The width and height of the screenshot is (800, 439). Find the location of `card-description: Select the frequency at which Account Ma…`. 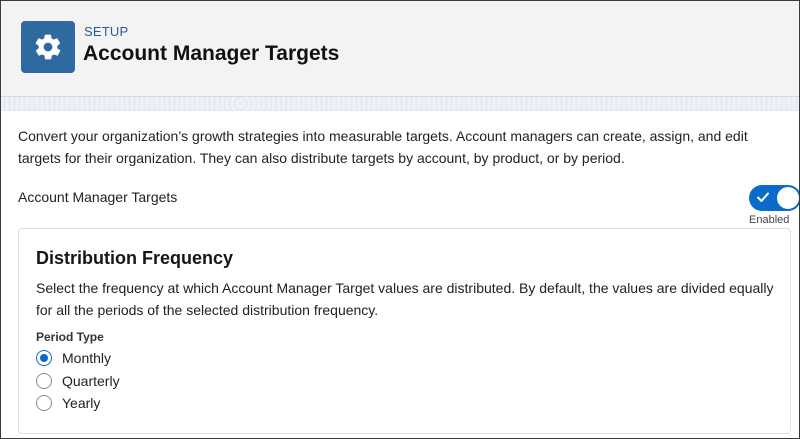

card-description: Select the frequency at which Account Ma… is located at coordinates (405, 299).